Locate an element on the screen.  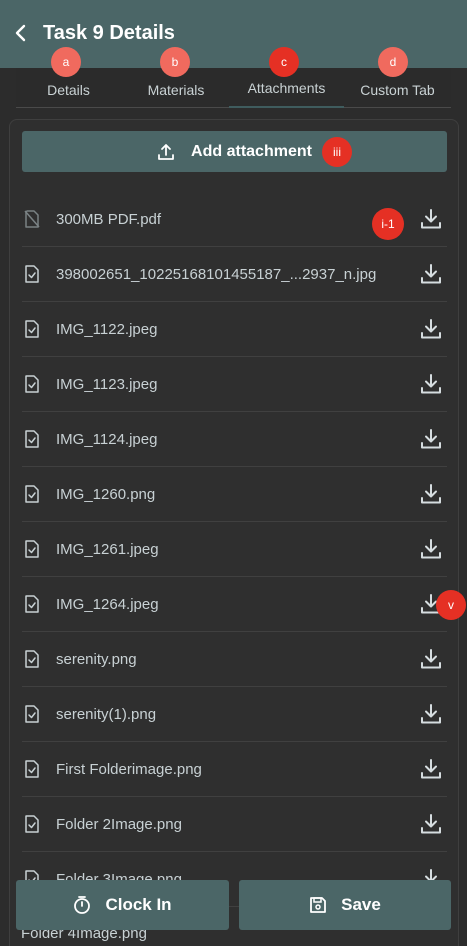
list-item: IMG_1261.jpeg is located at coordinates (234, 549).